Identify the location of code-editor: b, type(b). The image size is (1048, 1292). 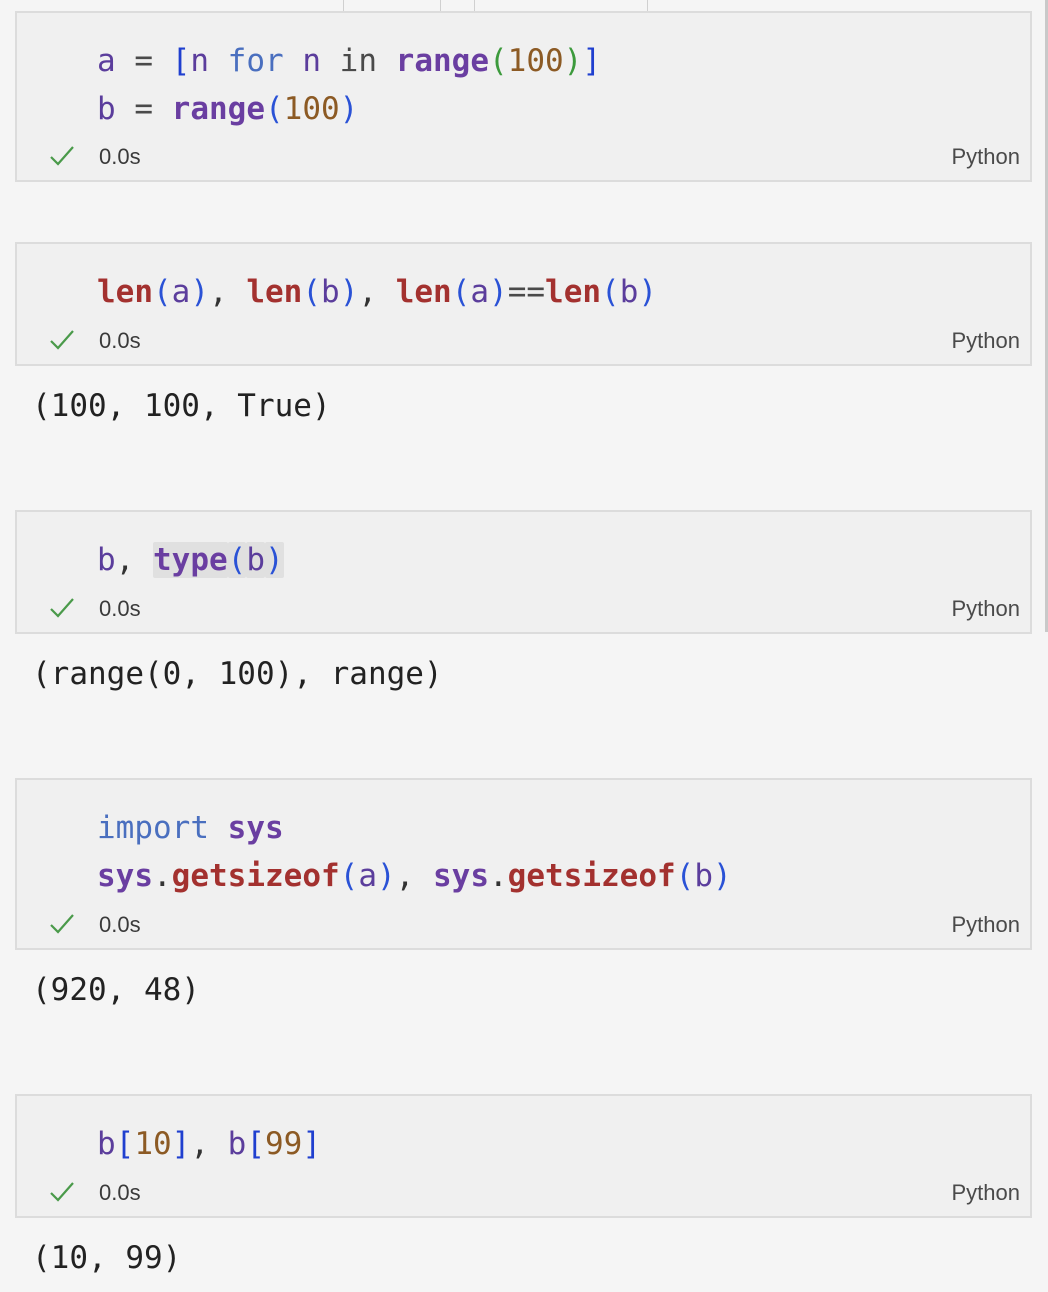
(190, 560).